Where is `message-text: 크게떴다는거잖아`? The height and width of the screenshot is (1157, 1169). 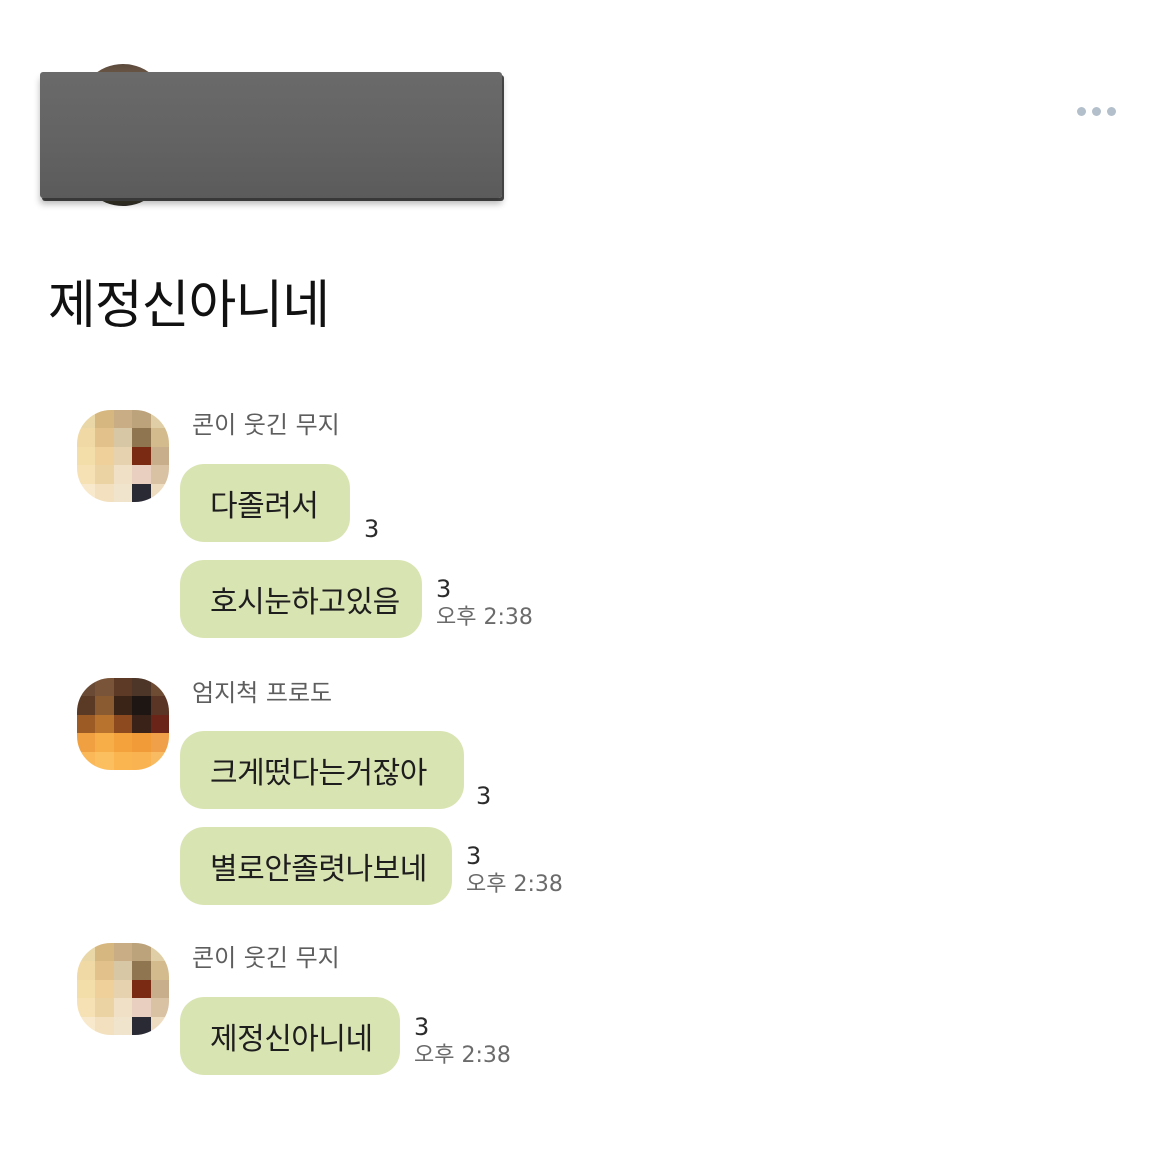 message-text: 크게떴다는거잖아 is located at coordinates (318, 773).